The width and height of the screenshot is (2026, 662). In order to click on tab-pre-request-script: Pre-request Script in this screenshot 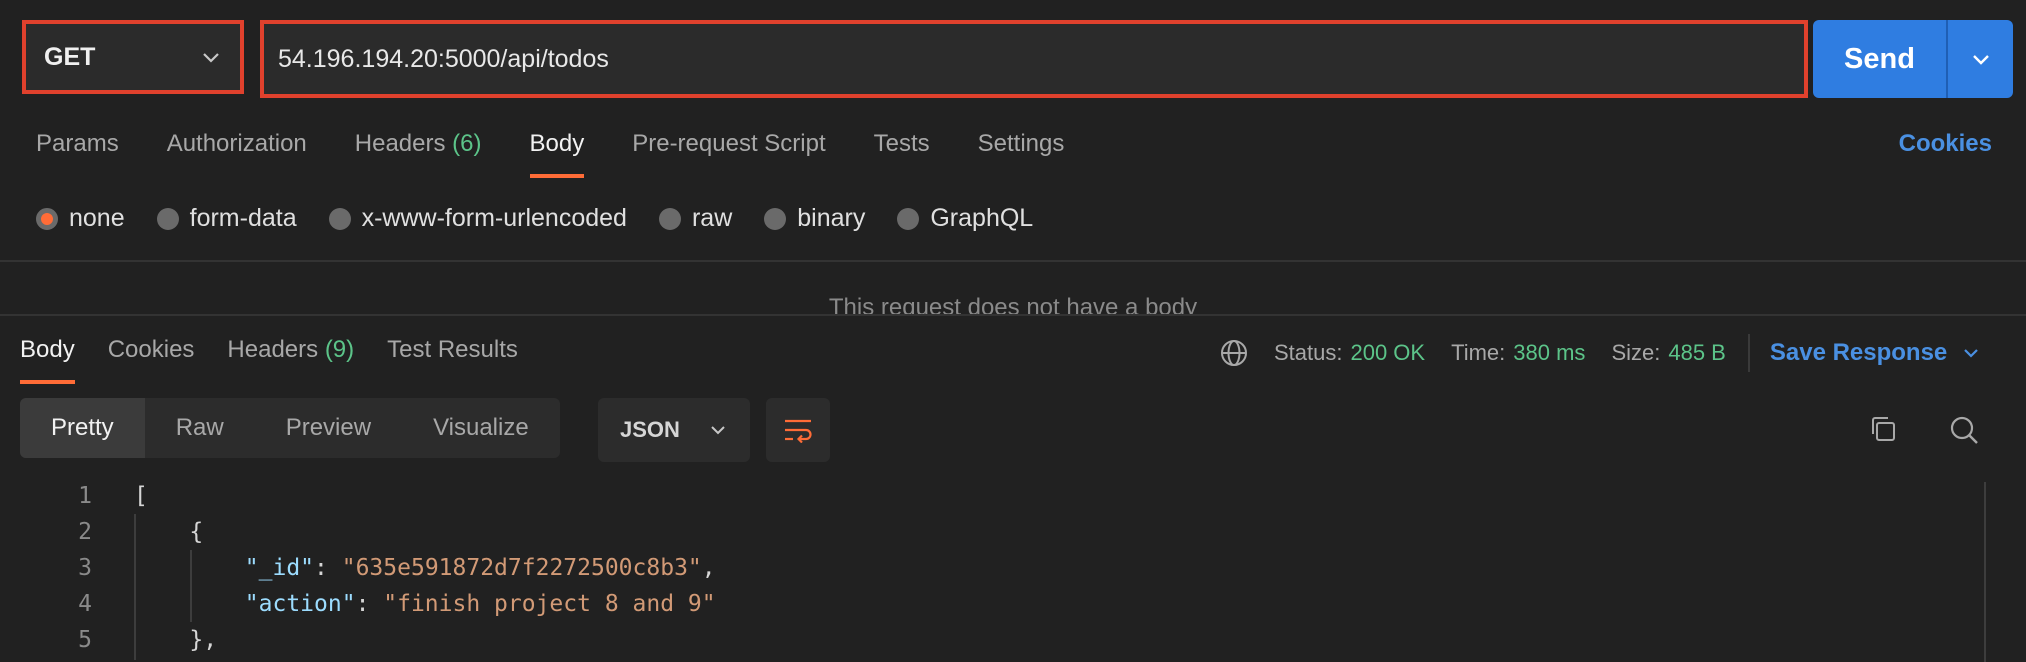, I will do `click(728, 144)`.